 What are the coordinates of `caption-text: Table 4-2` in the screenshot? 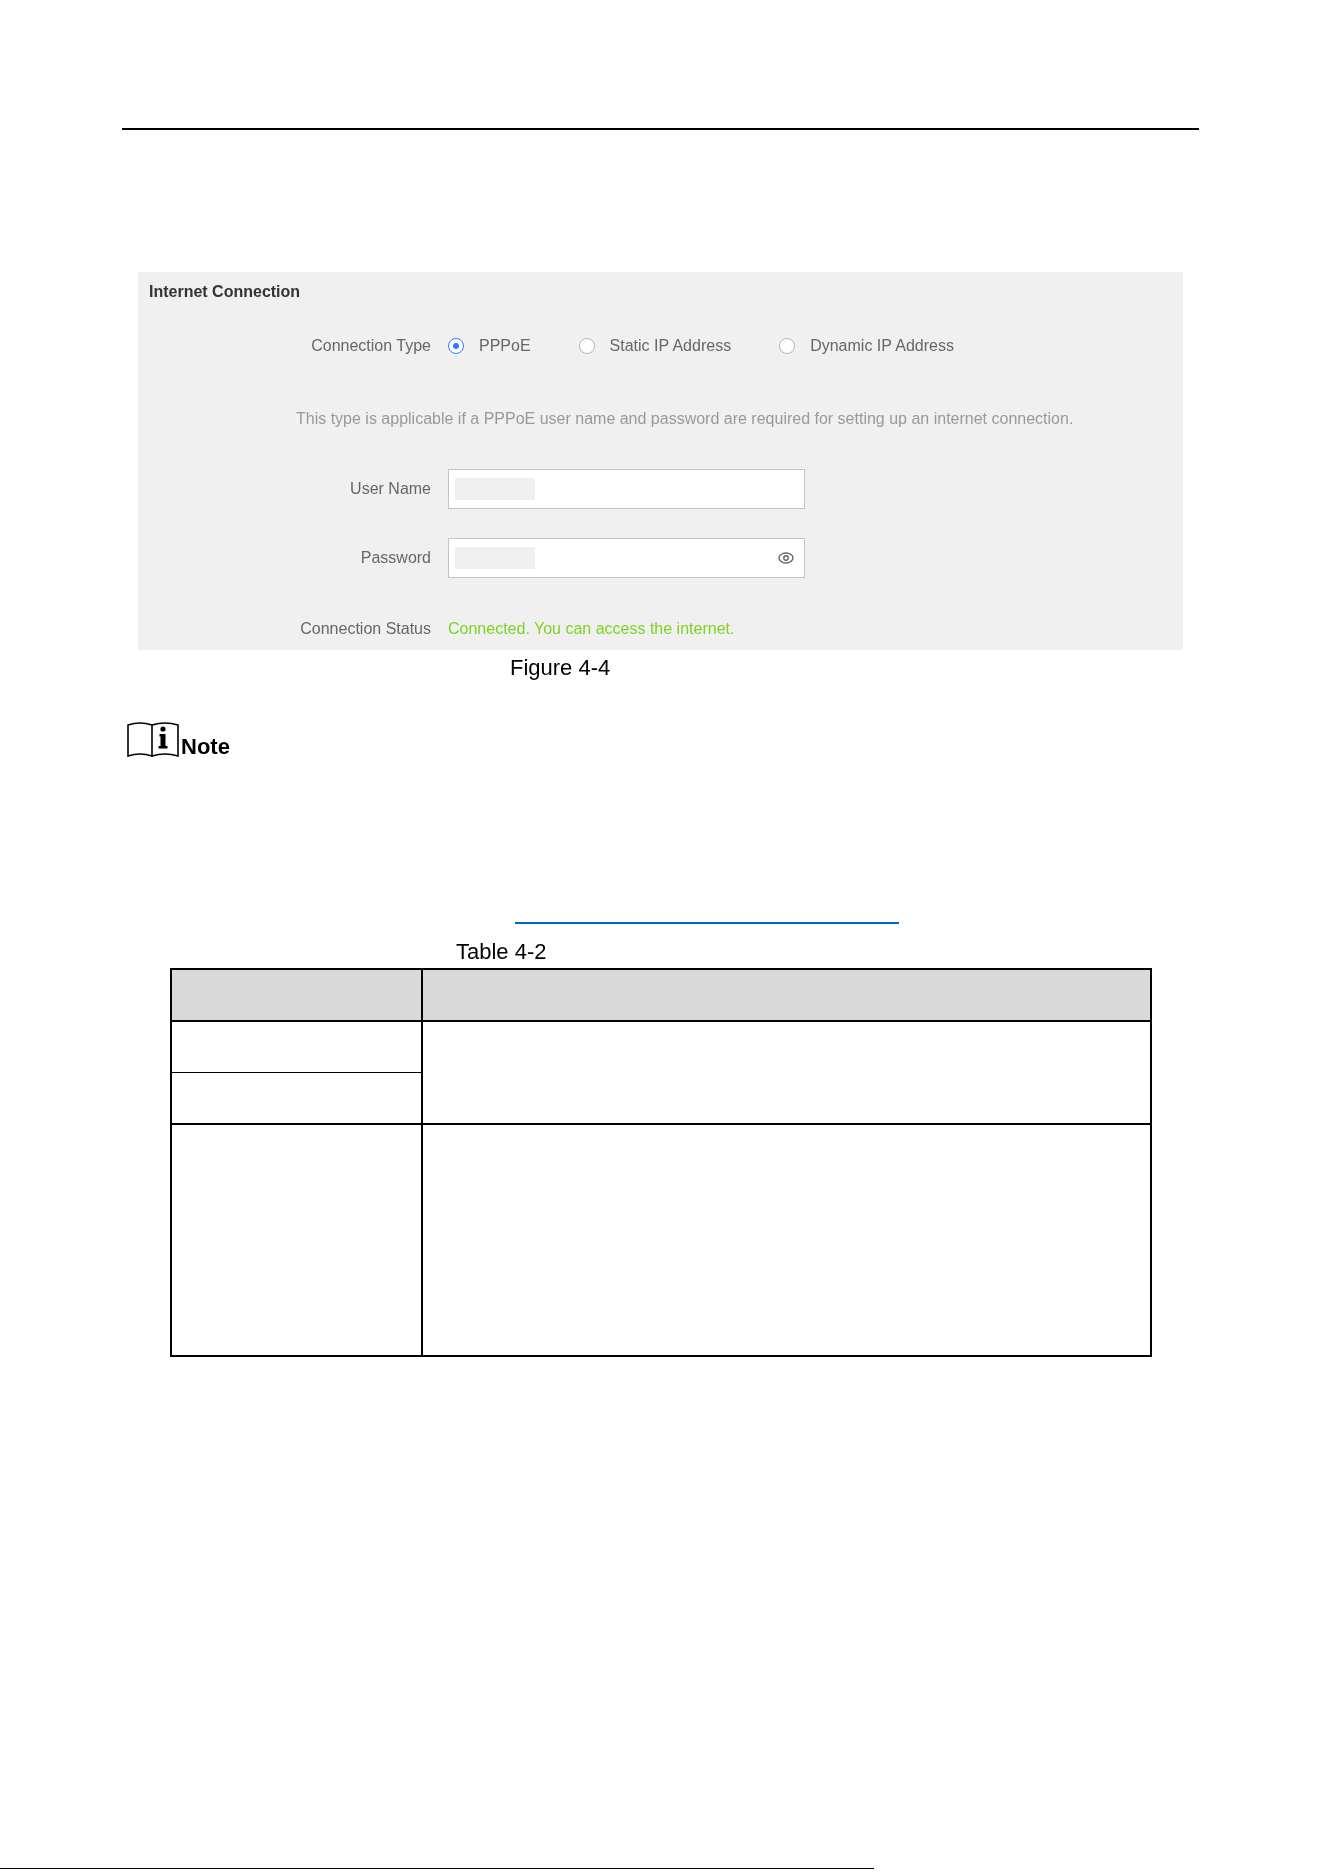 It's located at (501, 952).